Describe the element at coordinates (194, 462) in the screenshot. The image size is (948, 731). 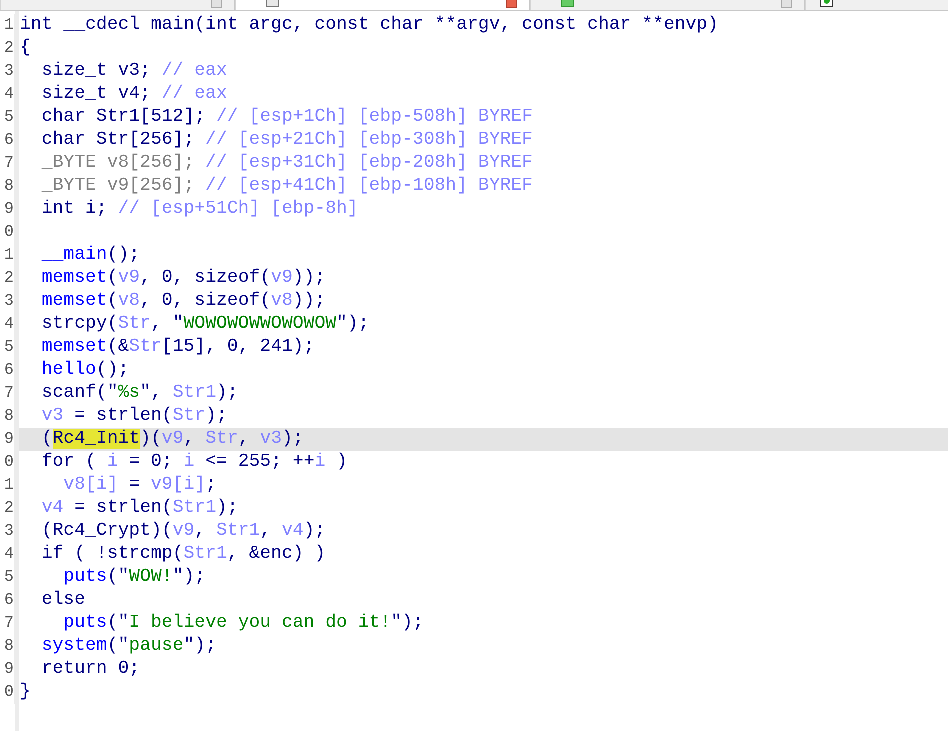
I see `code-line: for ( i = 0; i <= 255; ++i )` at that location.